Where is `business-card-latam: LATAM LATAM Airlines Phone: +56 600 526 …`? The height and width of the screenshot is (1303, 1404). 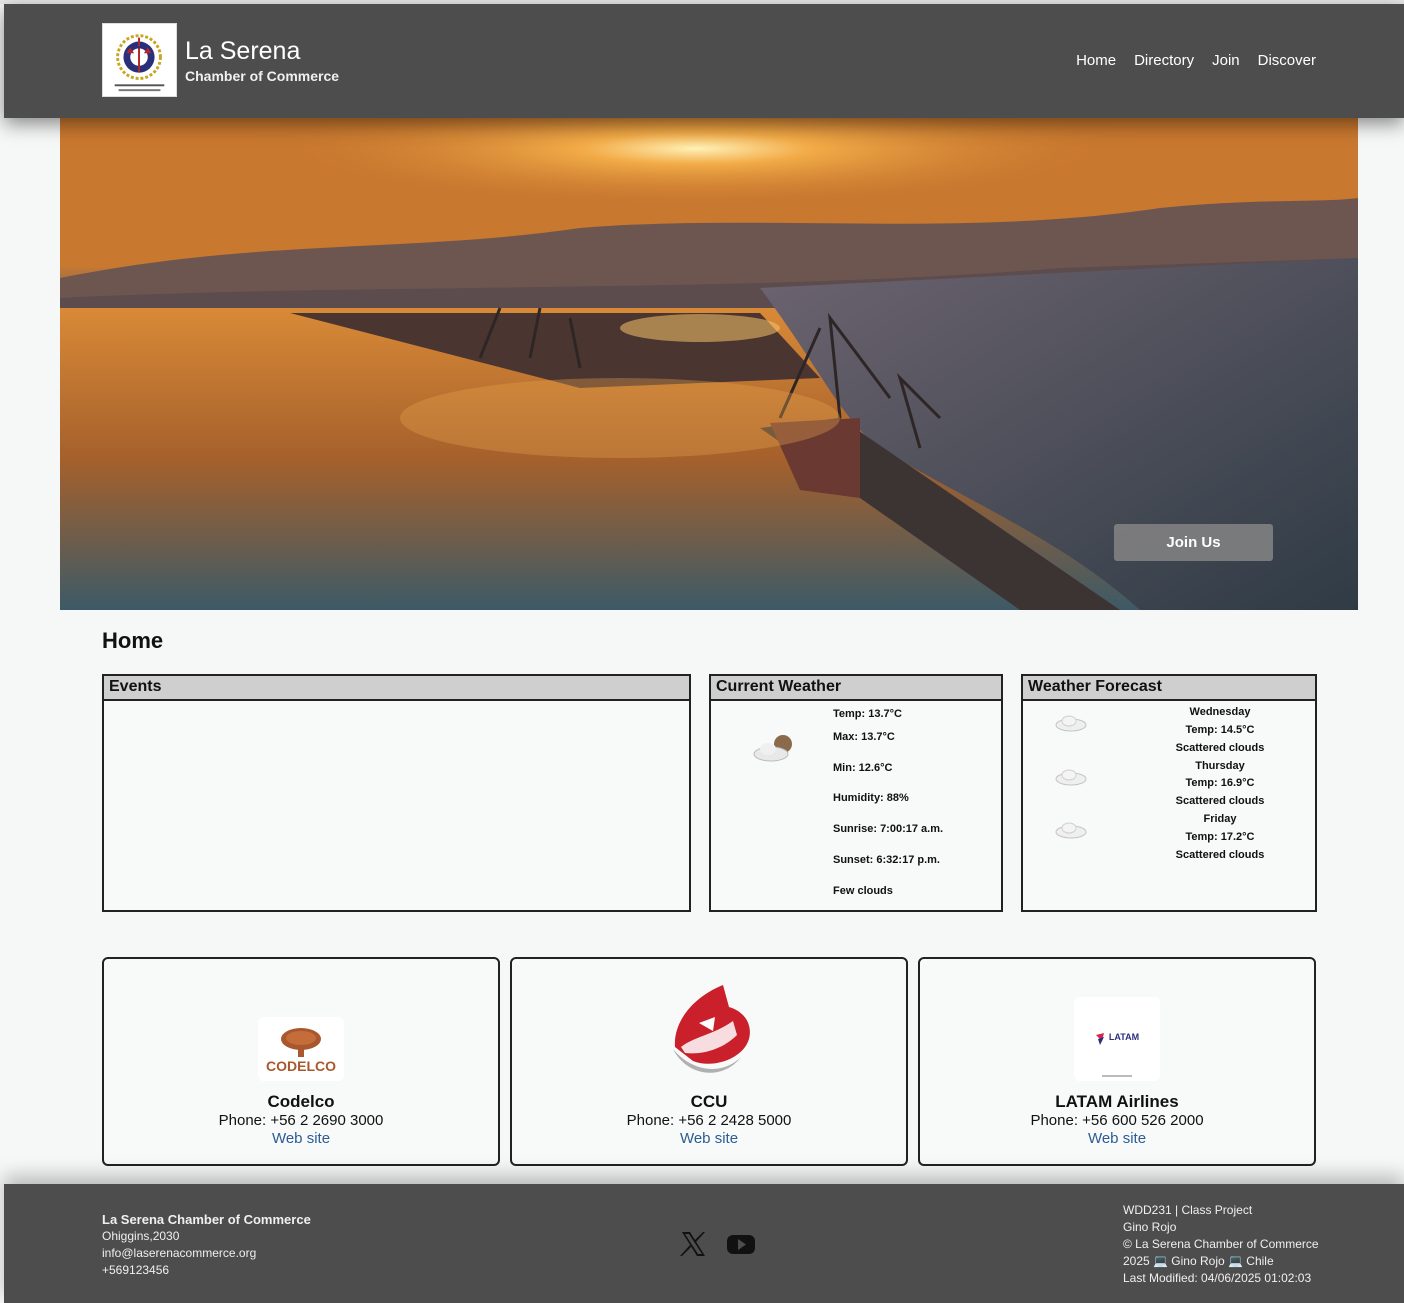 business-card-latam: LATAM LATAM Airlines Phone: +56 600 526 … is located at coordinates (1117, 1061).